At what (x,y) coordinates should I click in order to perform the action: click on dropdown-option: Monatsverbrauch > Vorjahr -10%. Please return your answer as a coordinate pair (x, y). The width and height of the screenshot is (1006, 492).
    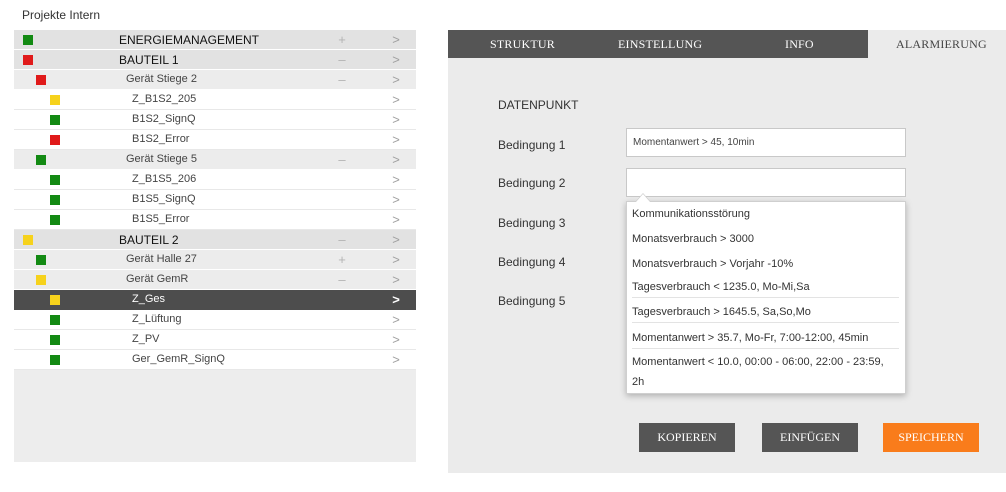
    Looking at the image, I should click on (765, 264).